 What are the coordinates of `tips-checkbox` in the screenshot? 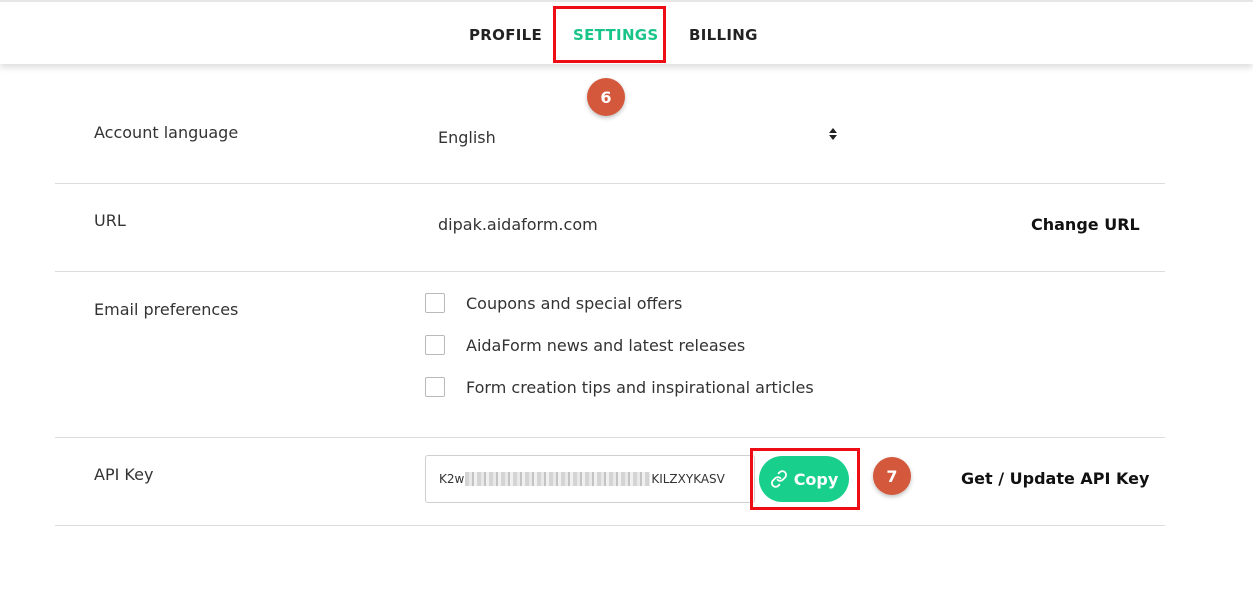 It's located at (435, 387).